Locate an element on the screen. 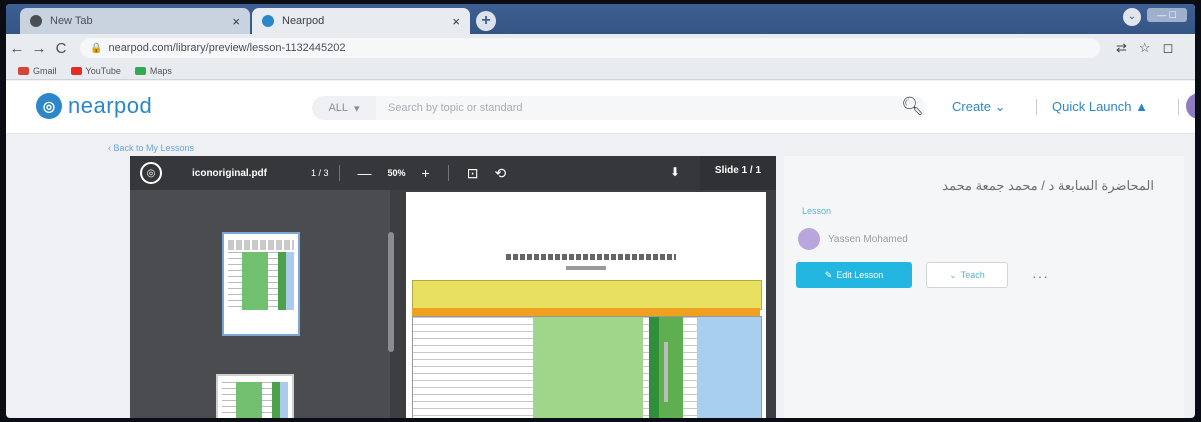 The height and width of the screenshot is (422, 1201). reload-icon: C is located at coordinates (61, 48).